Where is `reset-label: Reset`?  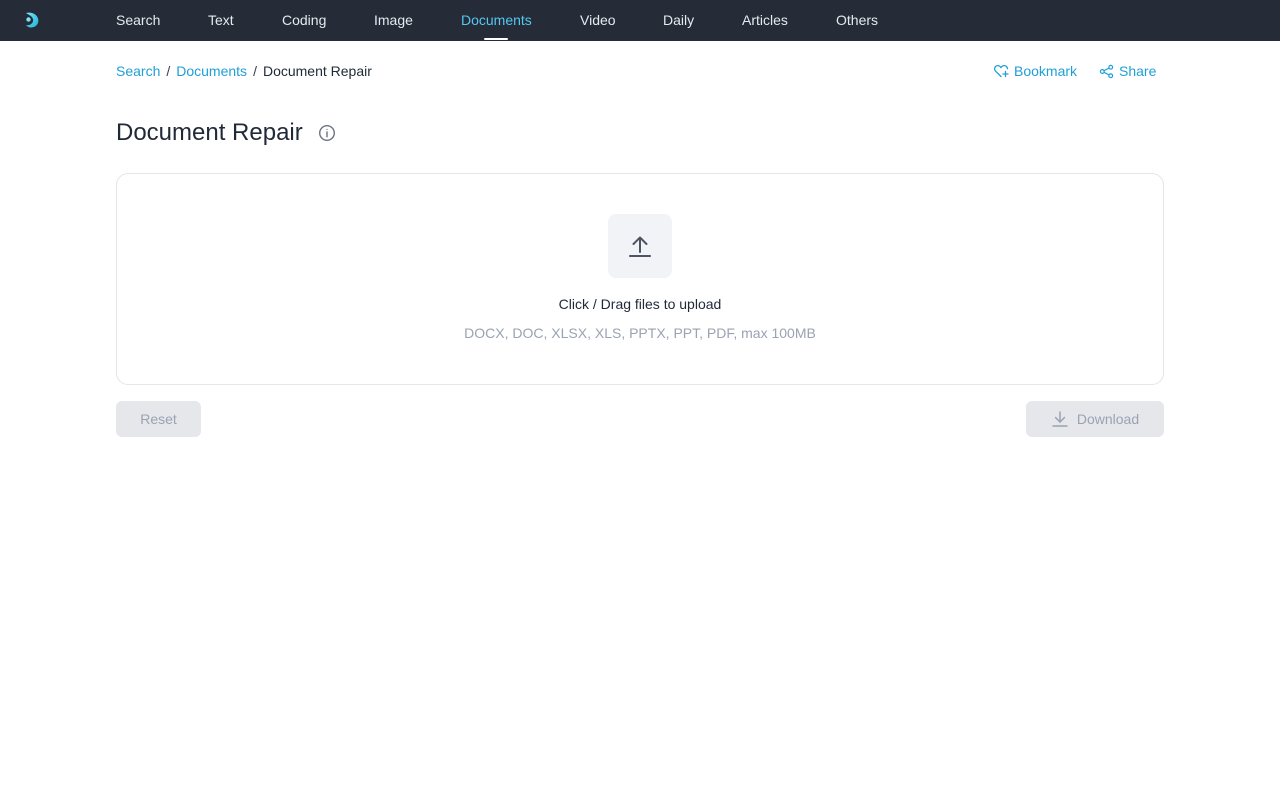
reset-label: Reset is located at coordinates (158, 419).